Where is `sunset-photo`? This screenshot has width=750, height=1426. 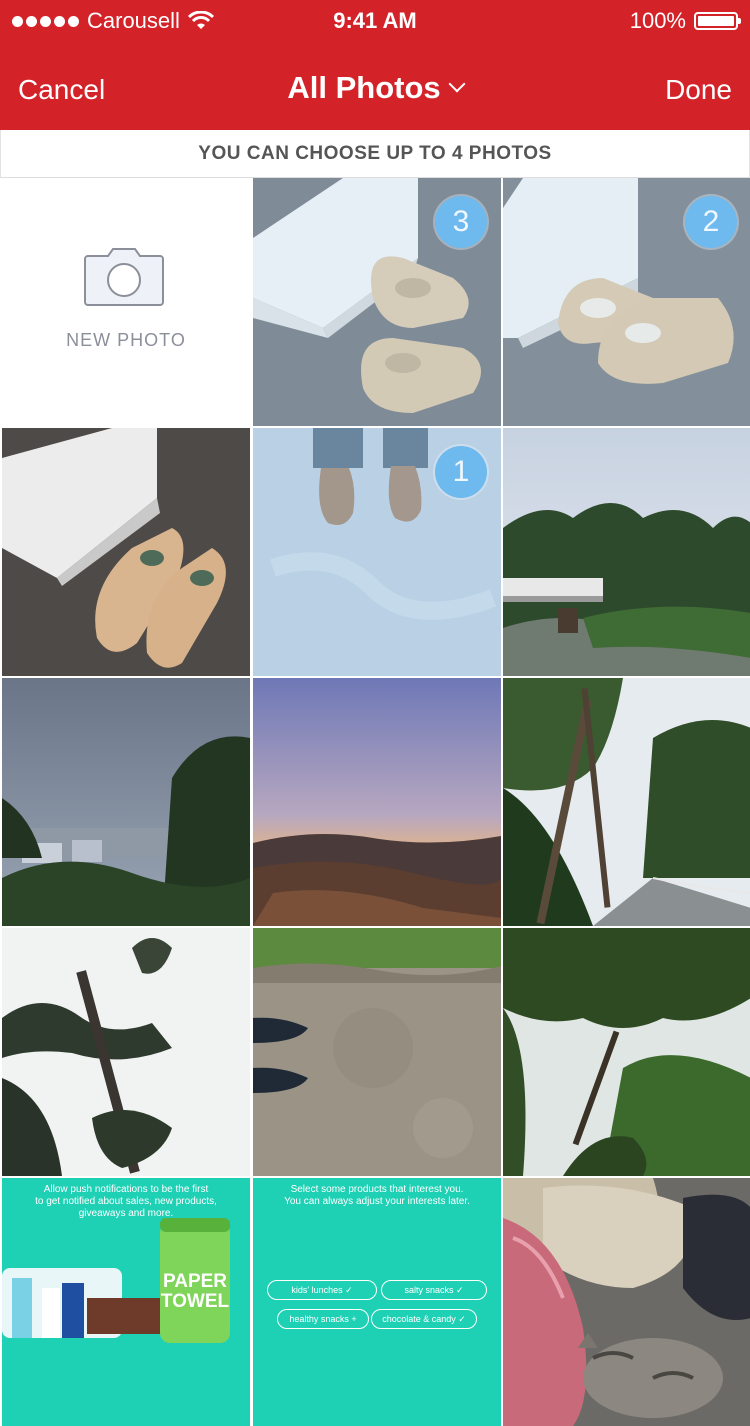
sunset-photo is located at coordinates (377, 802).